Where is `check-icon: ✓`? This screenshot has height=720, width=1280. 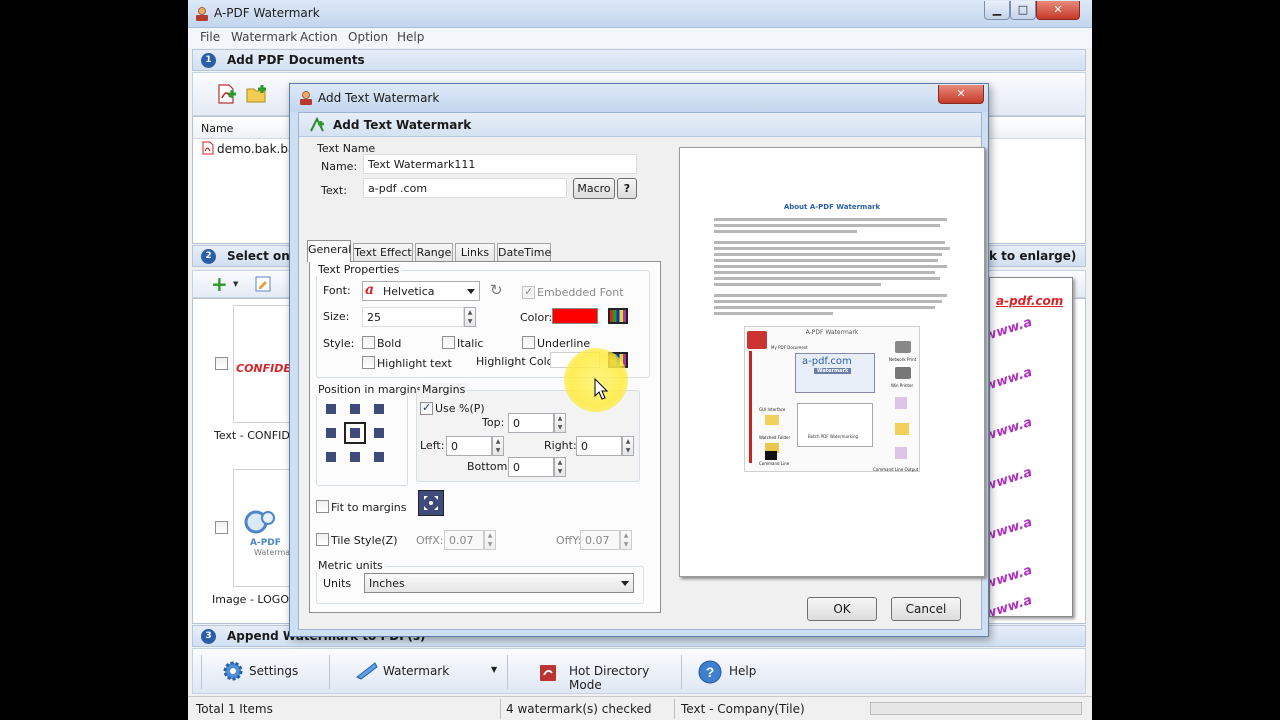
check-icon: ✓ is located at coordinates (427, 407).